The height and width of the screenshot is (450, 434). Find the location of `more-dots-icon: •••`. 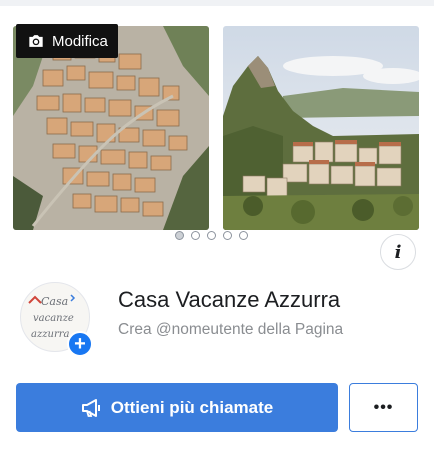

more-dots-icon: ••• is located at coordinates (383, 407).